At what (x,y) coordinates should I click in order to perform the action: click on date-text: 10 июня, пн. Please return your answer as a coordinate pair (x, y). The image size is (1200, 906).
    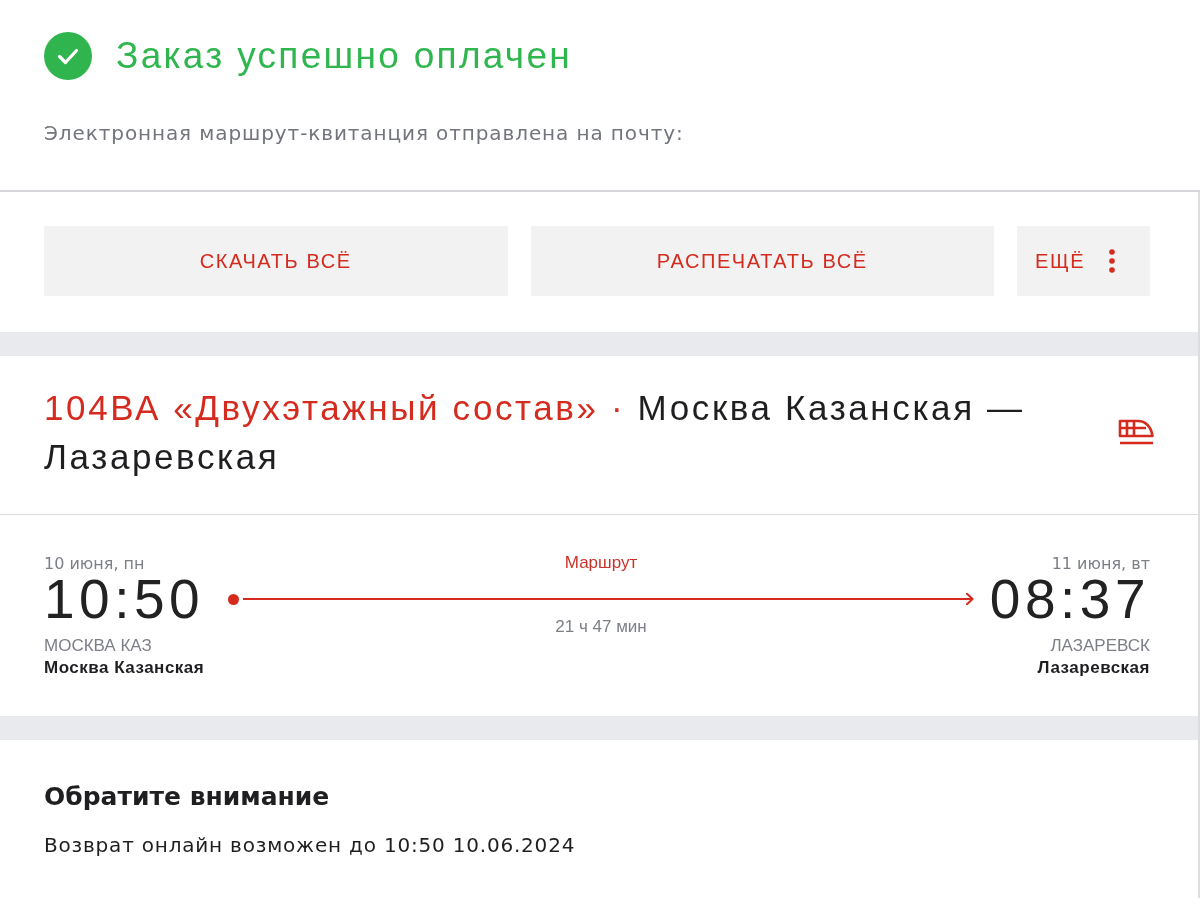
    Looking at the image, I should click on (95, 564).